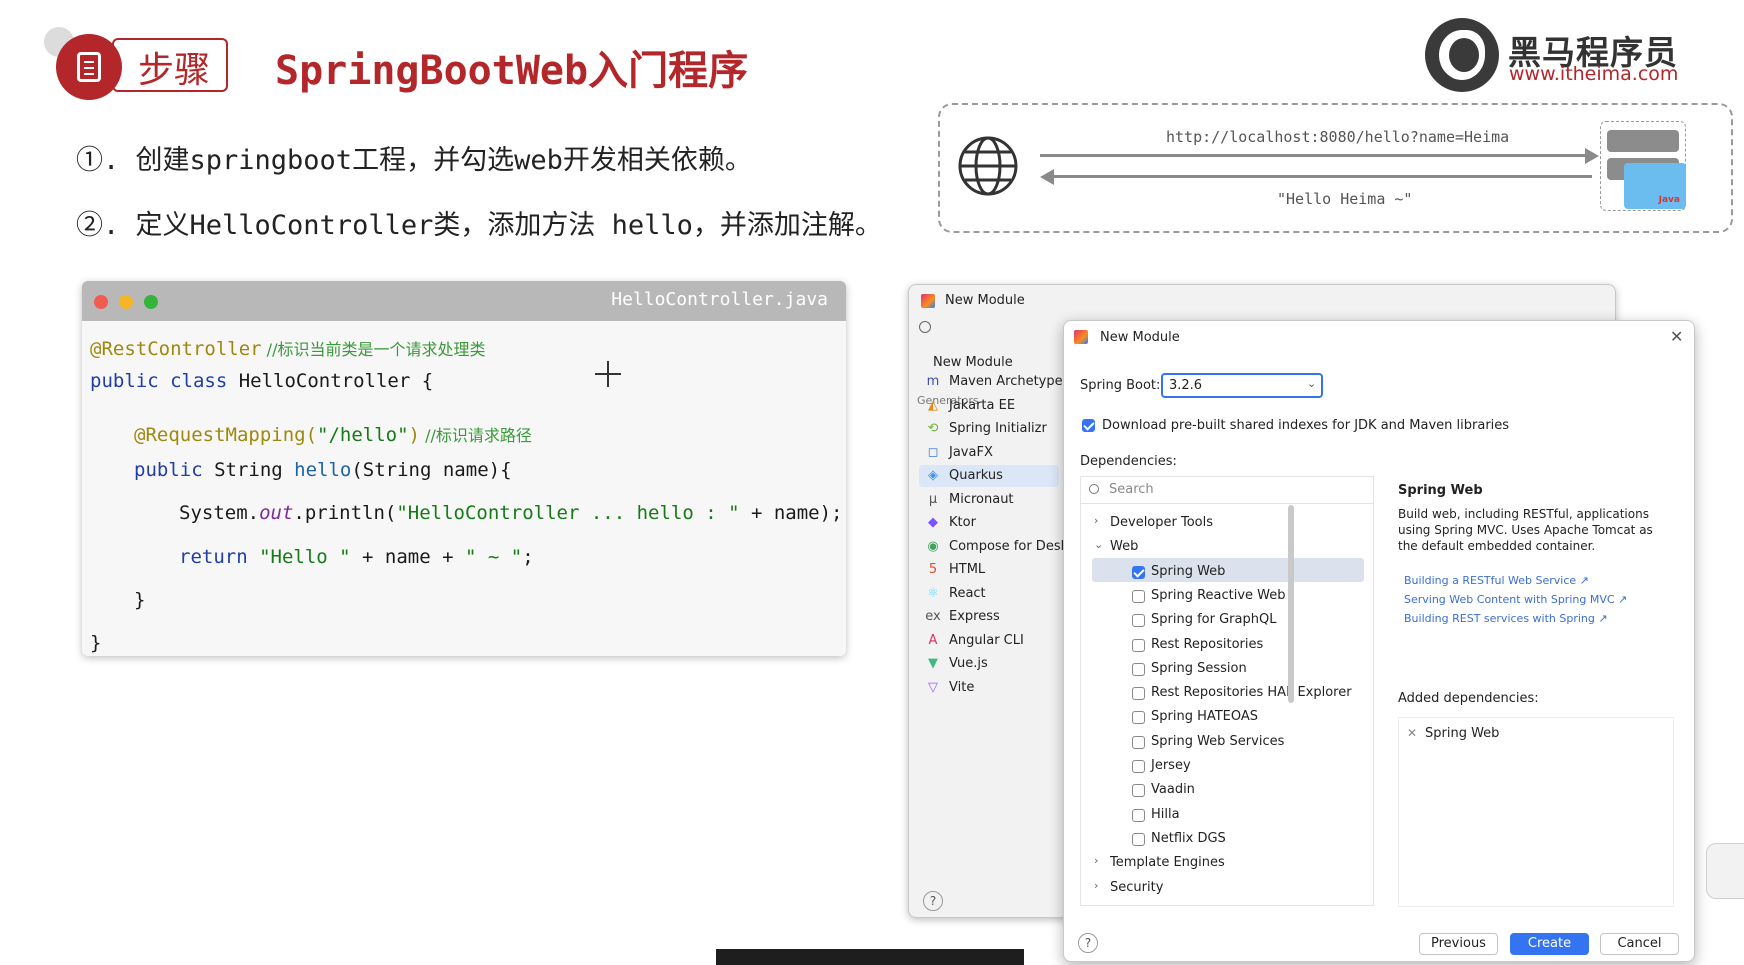 The image size is (1744, 965). What do you see at coordinates (1011, 546) in the screenshot?
I see `generator-label: Compose for Deskt` at bounding box center [1011, 546].